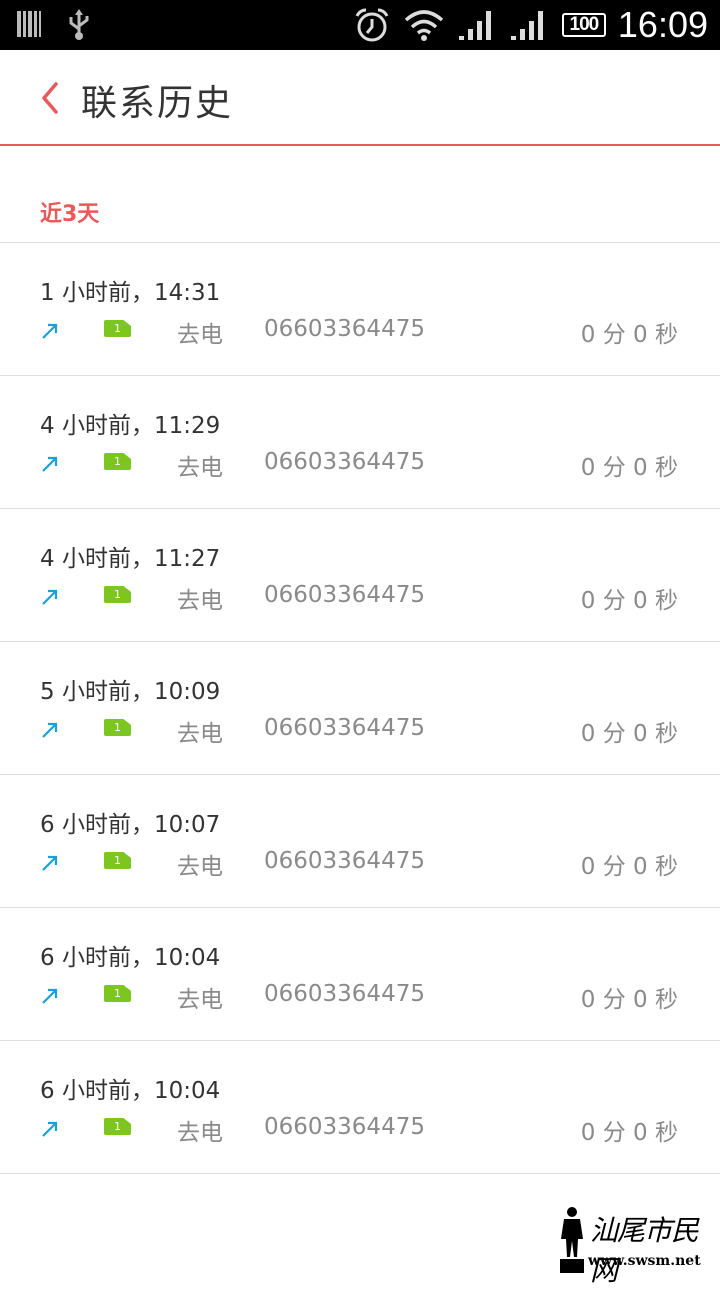  Describe the element at coordinates (70, 214) in the screenshot. I see `section-header: 近3天` at that location.